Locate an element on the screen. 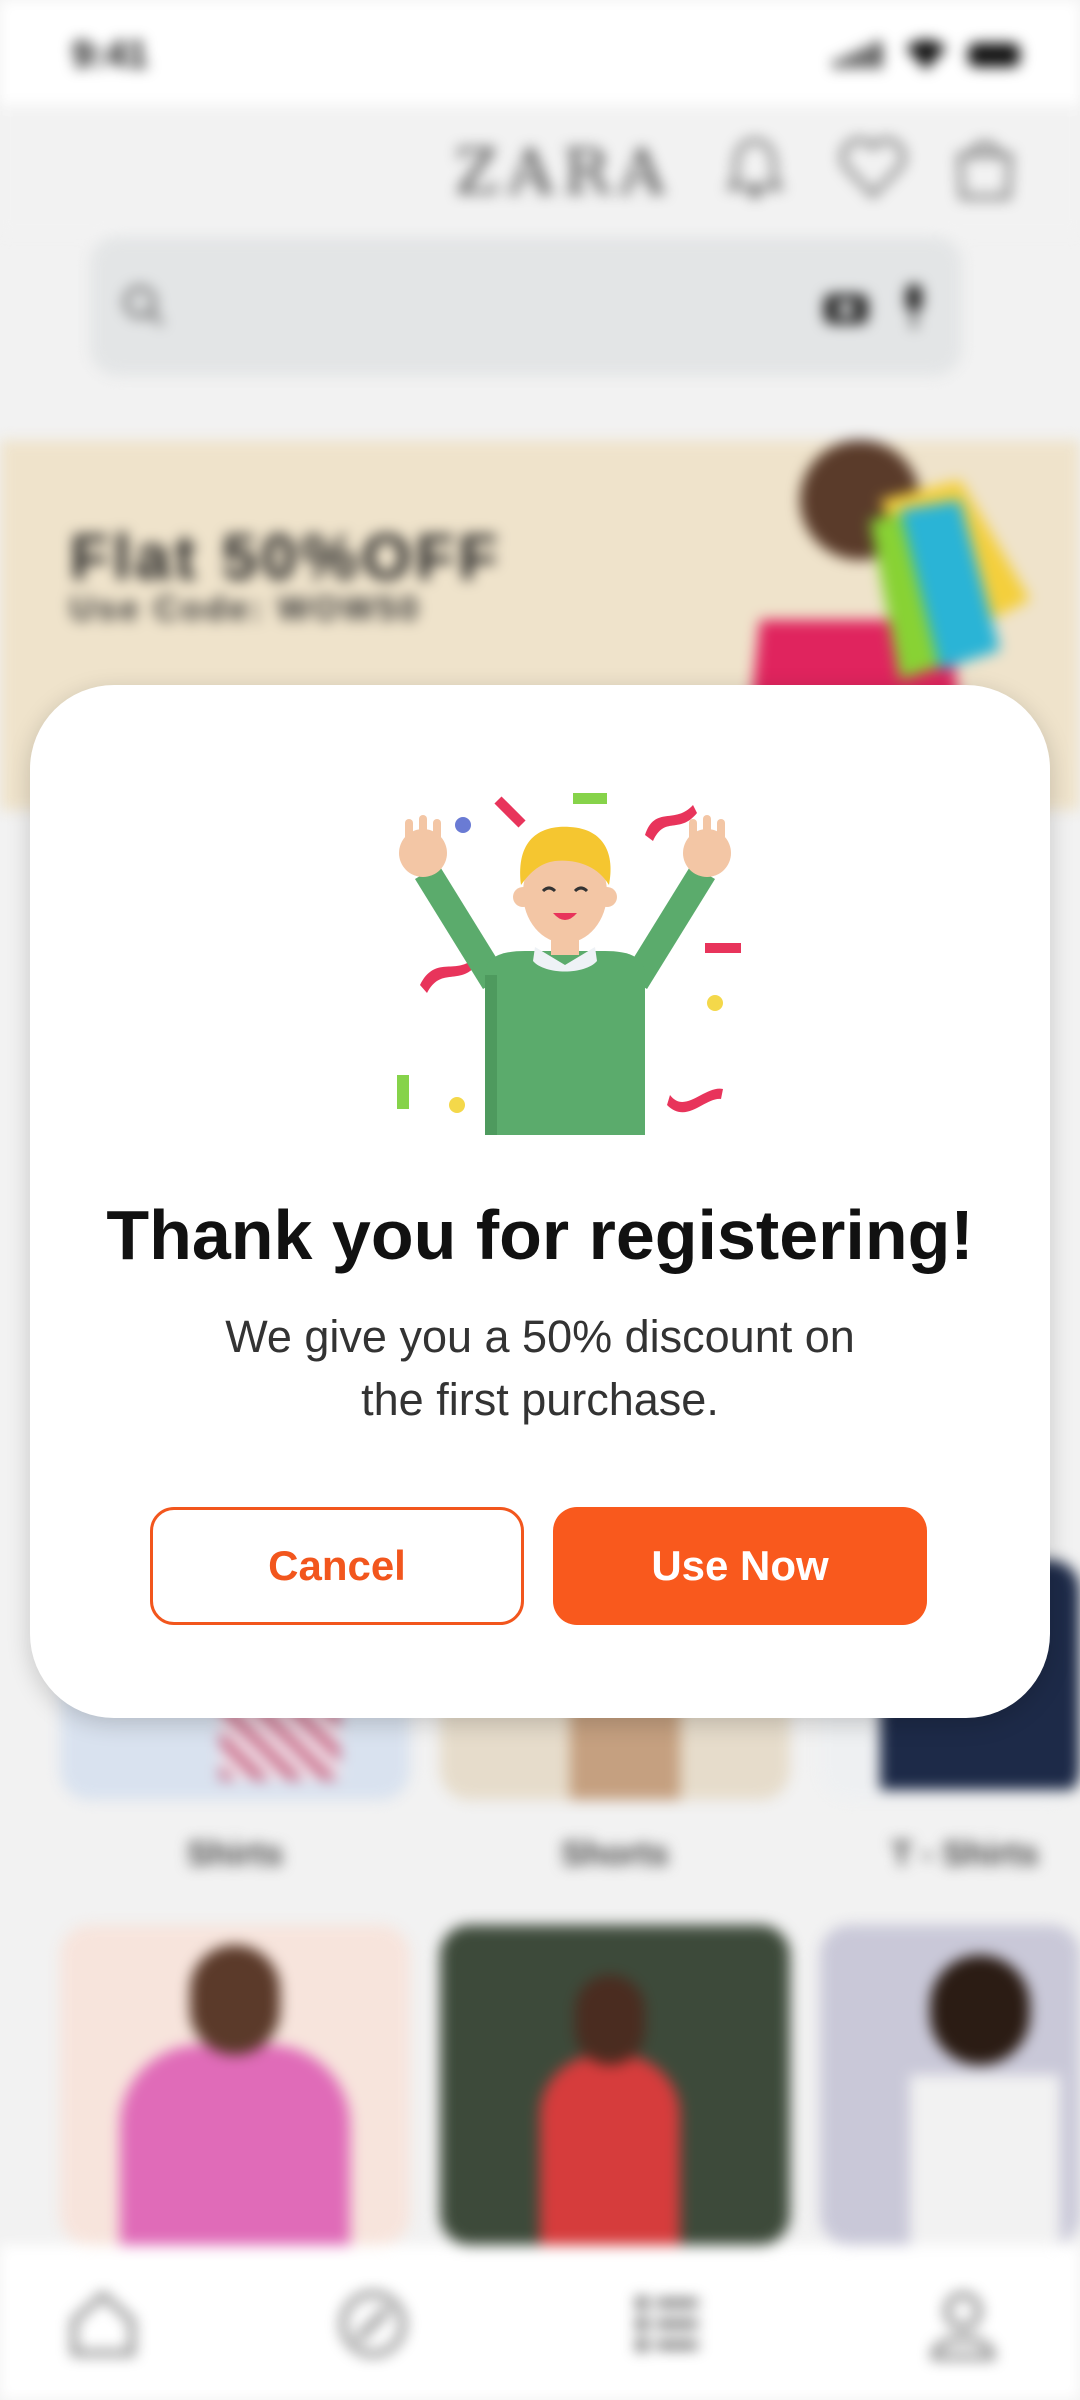 The height and width of the screenshot is (2400, 1080). celebration-illustration is located at coordinates (569, 964).